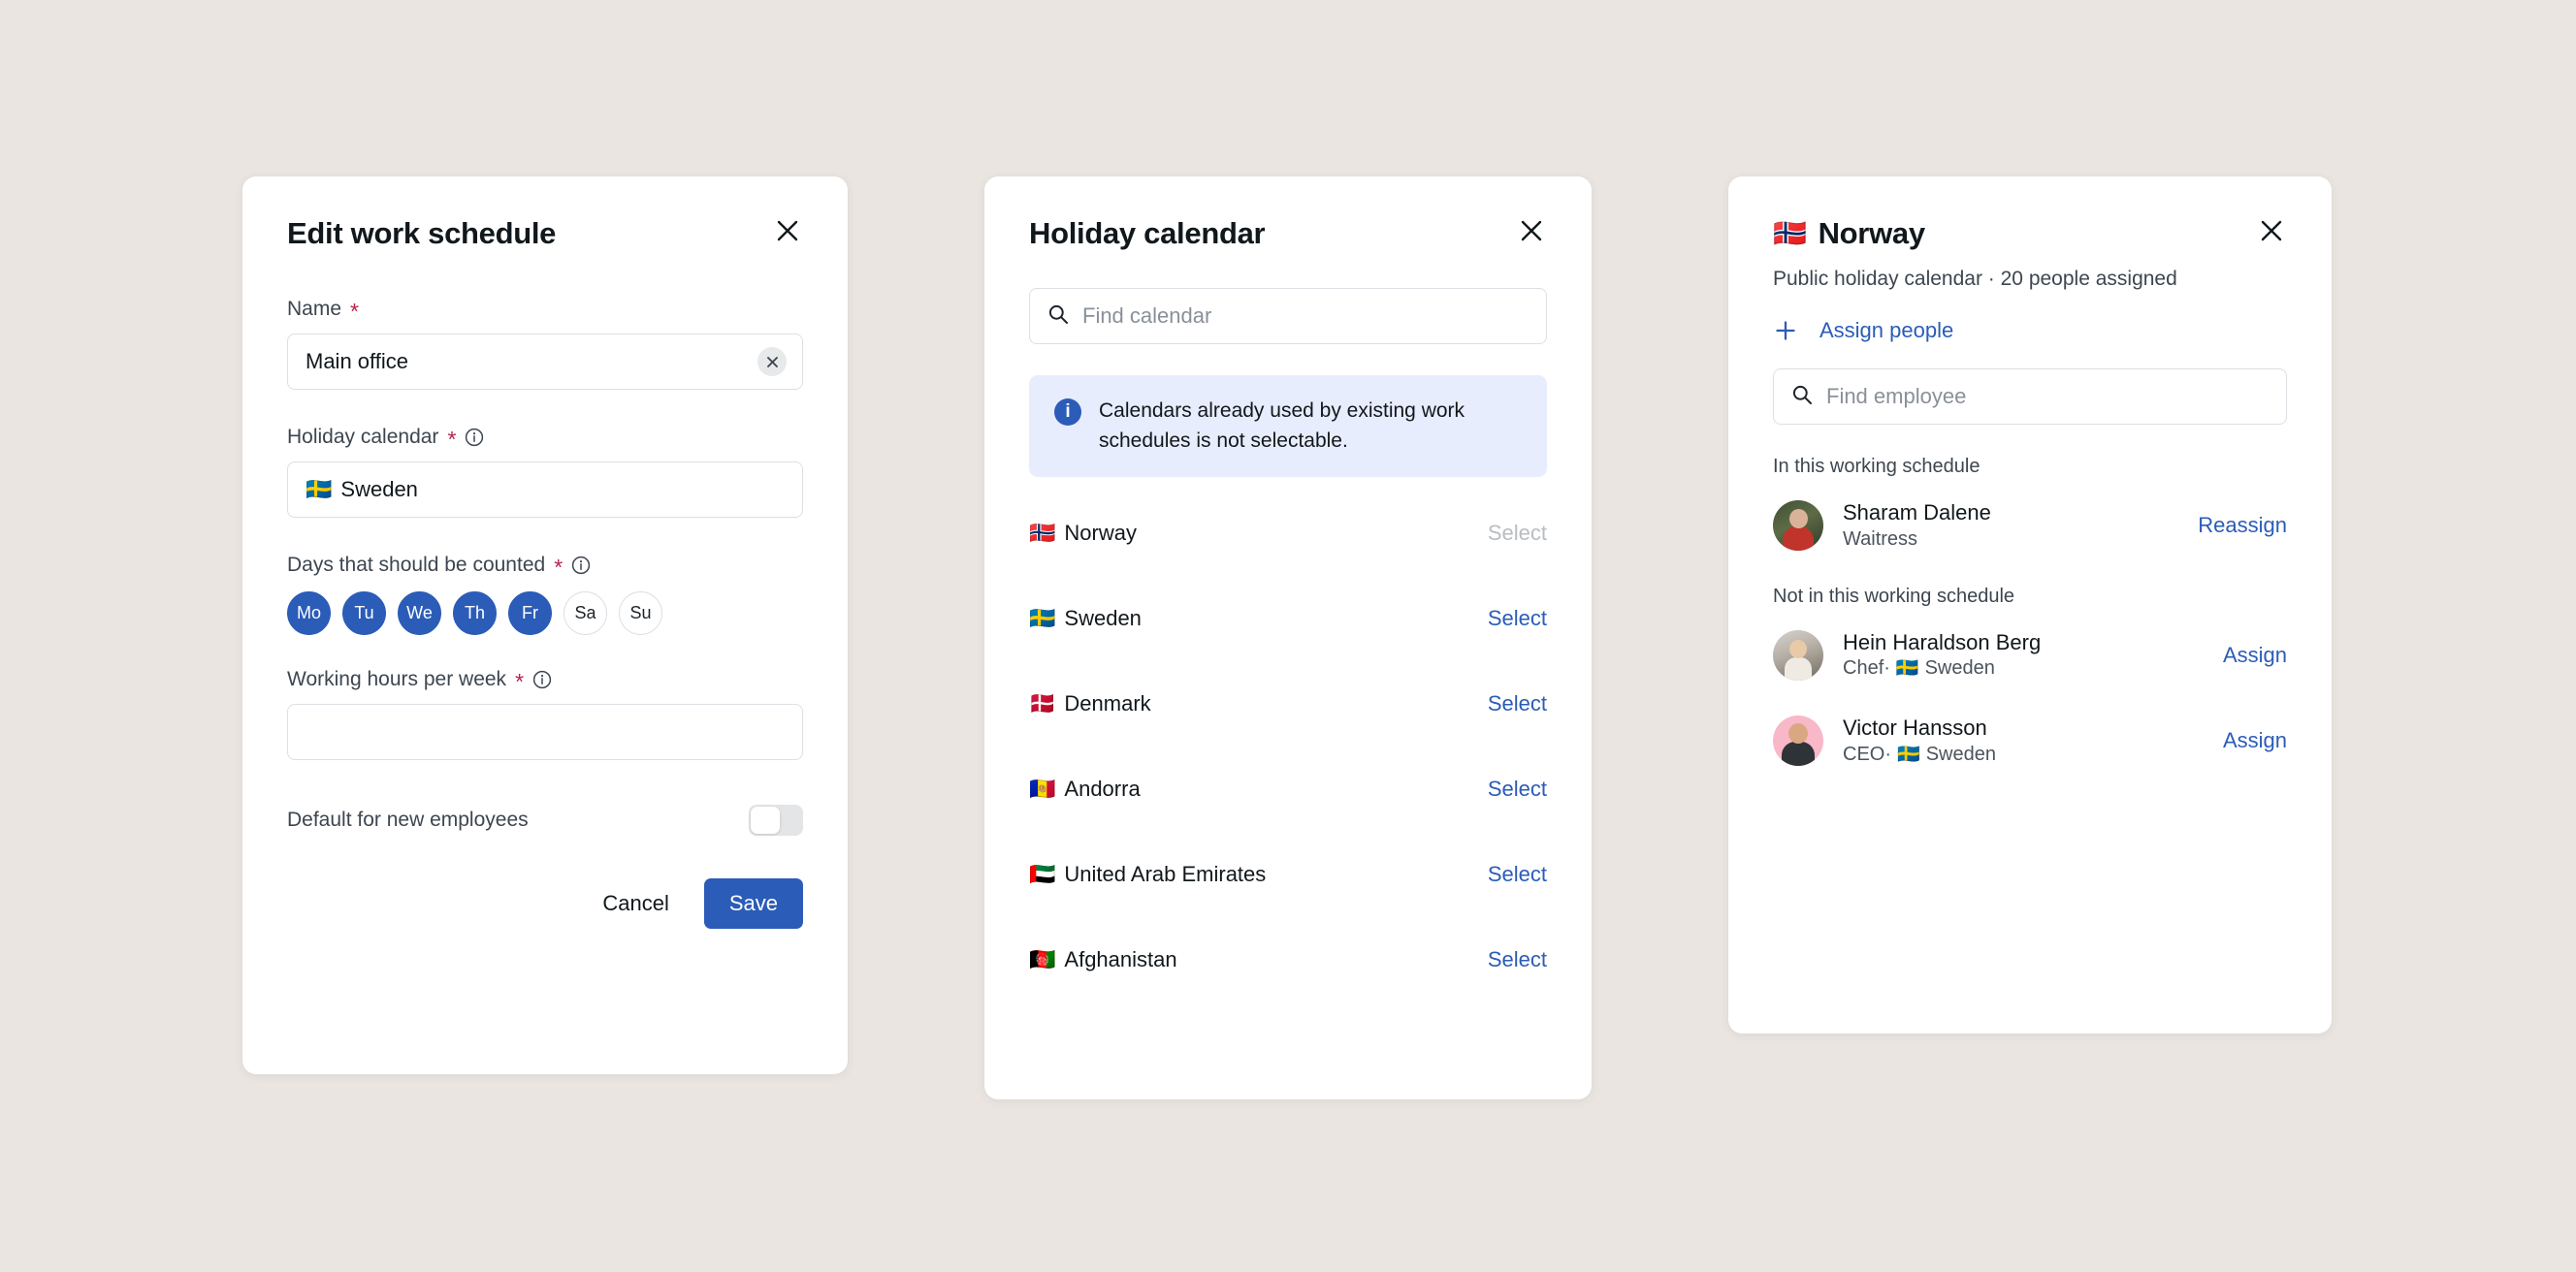 The width and height of the screenshot is (2576, 1272). What do you see at coordinates (1880, 538) in the screenshot?
I see `person-role: Waitress` at bounding box center [1880, 538].